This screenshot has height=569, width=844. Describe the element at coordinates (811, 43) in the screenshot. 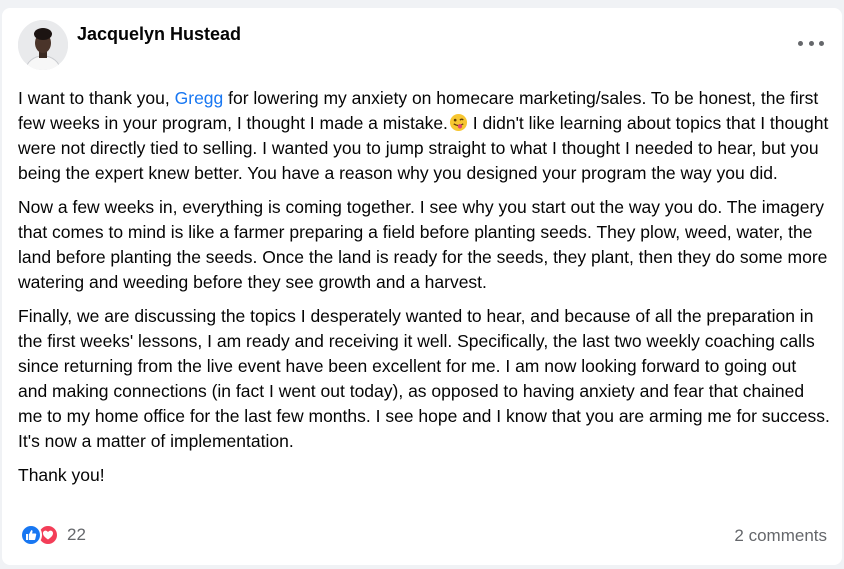

I see `more-options-icon` at that location.